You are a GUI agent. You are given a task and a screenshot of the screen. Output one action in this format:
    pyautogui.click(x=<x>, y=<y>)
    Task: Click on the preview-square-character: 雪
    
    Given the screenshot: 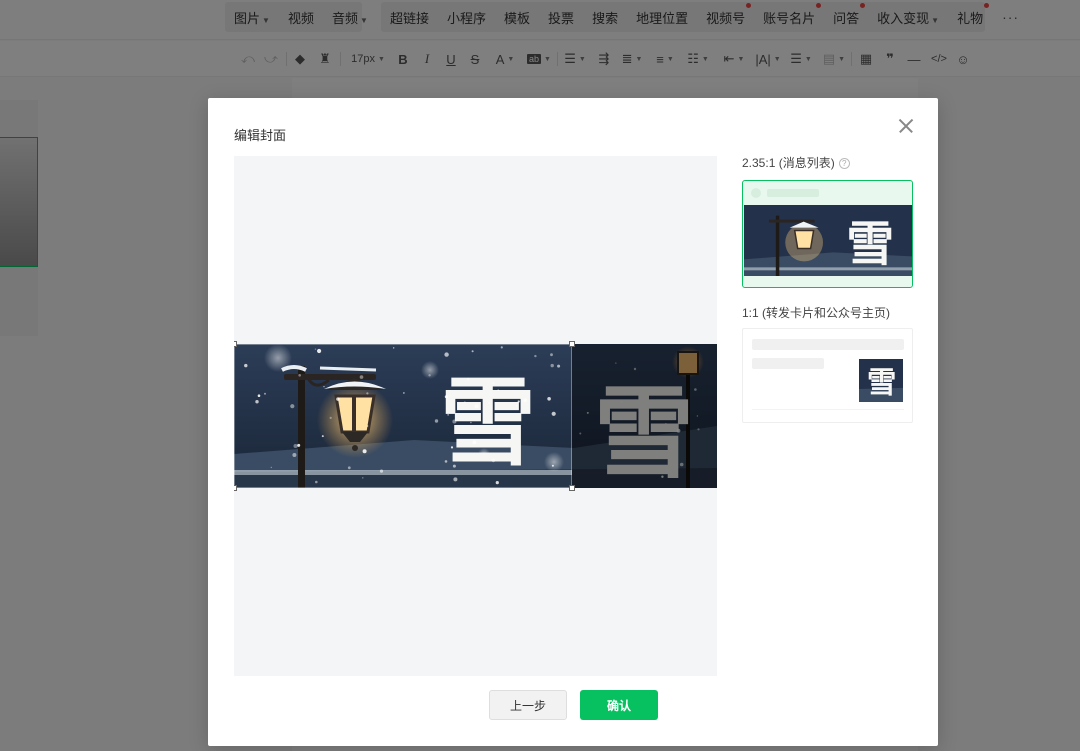 What is the action you would take?
    pyautogui.click(x=881, y=383)
    